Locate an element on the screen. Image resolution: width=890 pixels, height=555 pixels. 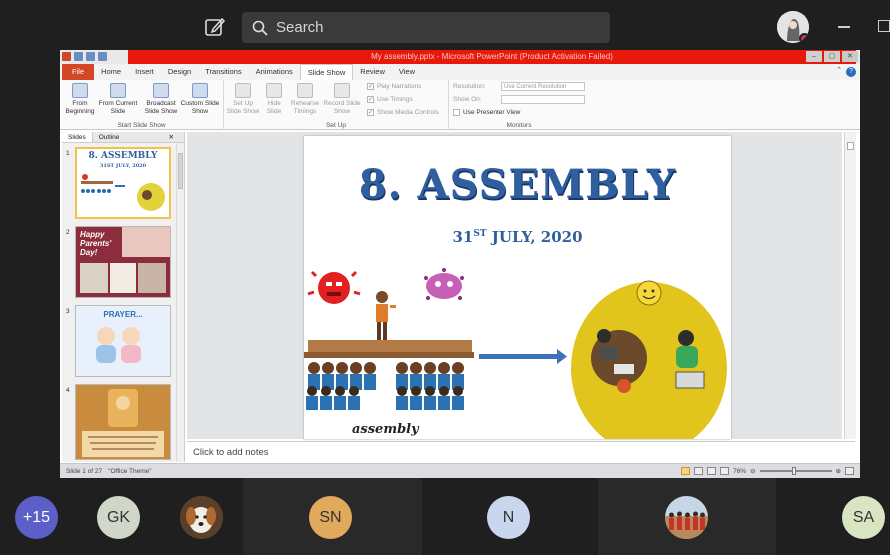
group-avatar-image is located at coordinates (686, 517).